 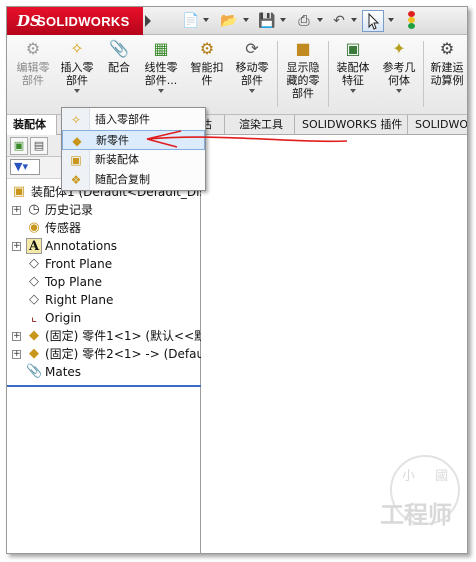 What do you see at coordinates (352, 125) in the screenshot?
I see `tab-solidworks-addins: SOLIDWORKS 插件` at bounding box center [352, 125].